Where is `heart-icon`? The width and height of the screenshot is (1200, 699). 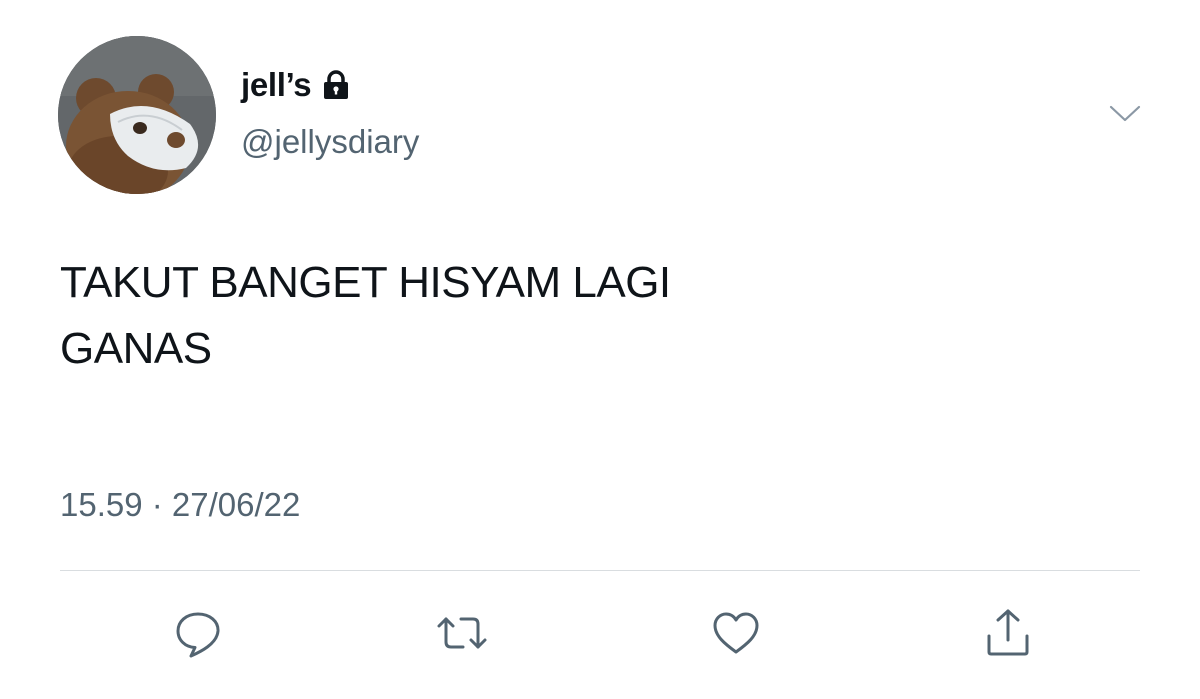 heart-icon is located at coordinates (736, 633).